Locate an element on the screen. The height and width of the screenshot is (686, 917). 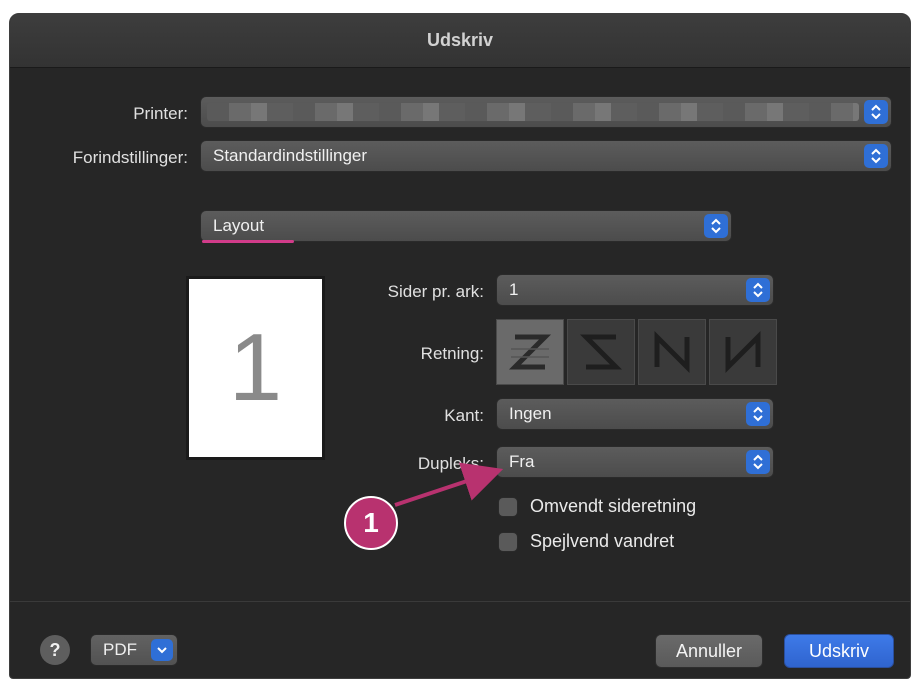
reverse-page-order-option: Omvendt sideretning is located at coordinates (597, 506).